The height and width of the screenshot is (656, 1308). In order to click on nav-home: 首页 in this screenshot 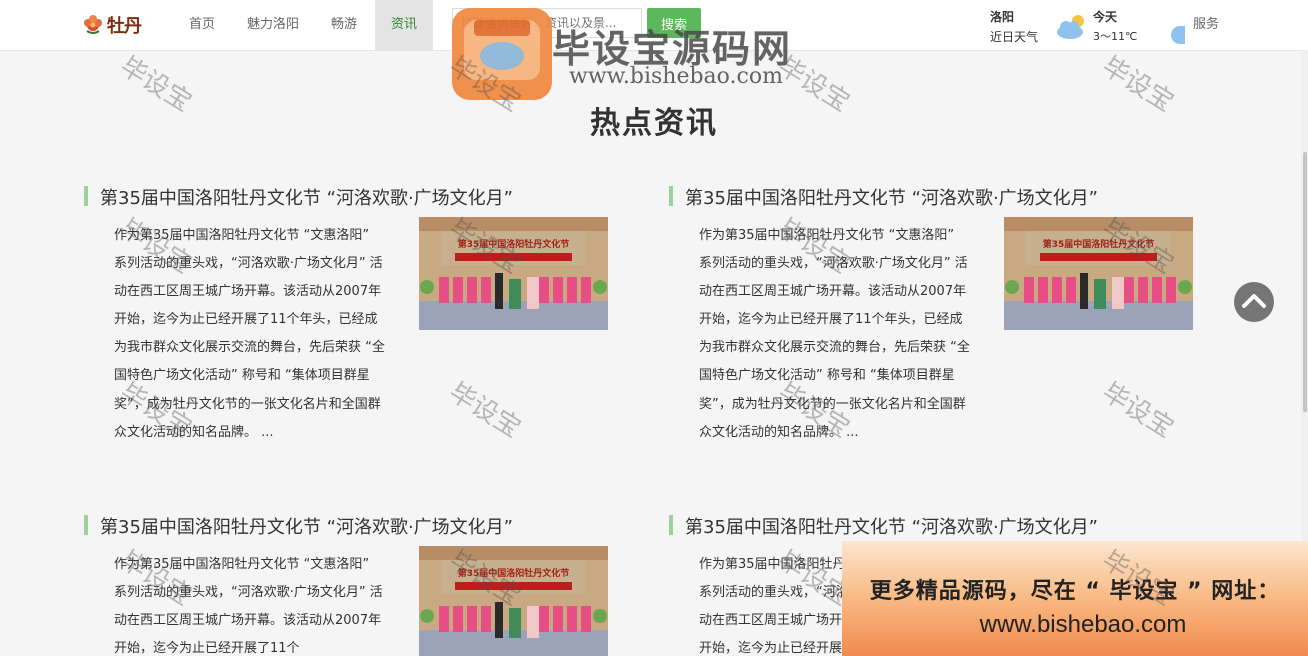, I will do `click(202, 25)`.